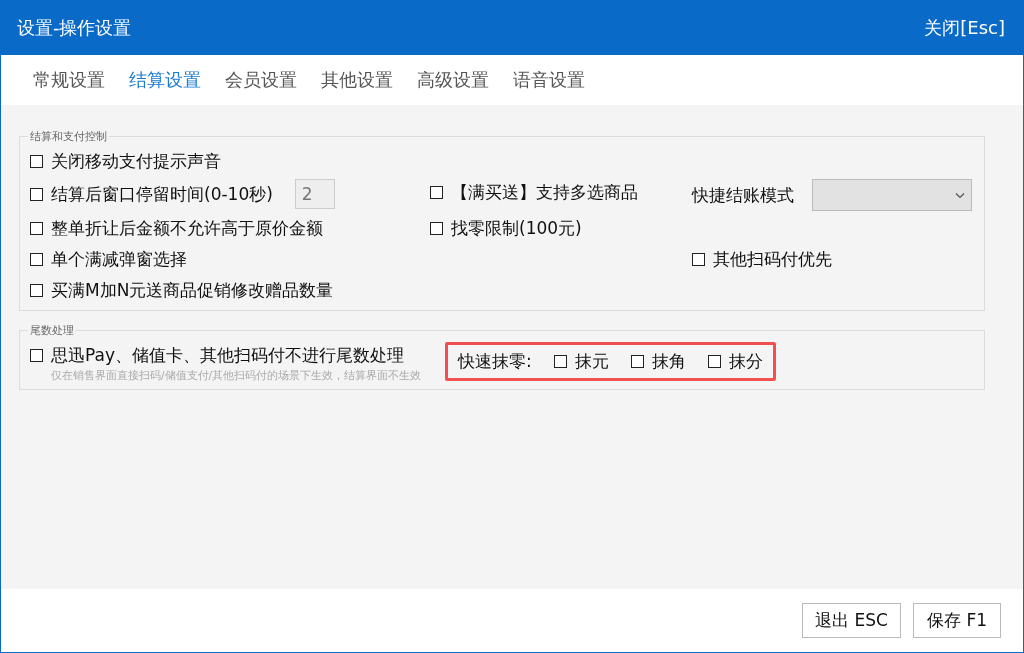 The height and width of the screenshot is (653, 1024). I want to click on tab: 高级设置, so click(453, 80).